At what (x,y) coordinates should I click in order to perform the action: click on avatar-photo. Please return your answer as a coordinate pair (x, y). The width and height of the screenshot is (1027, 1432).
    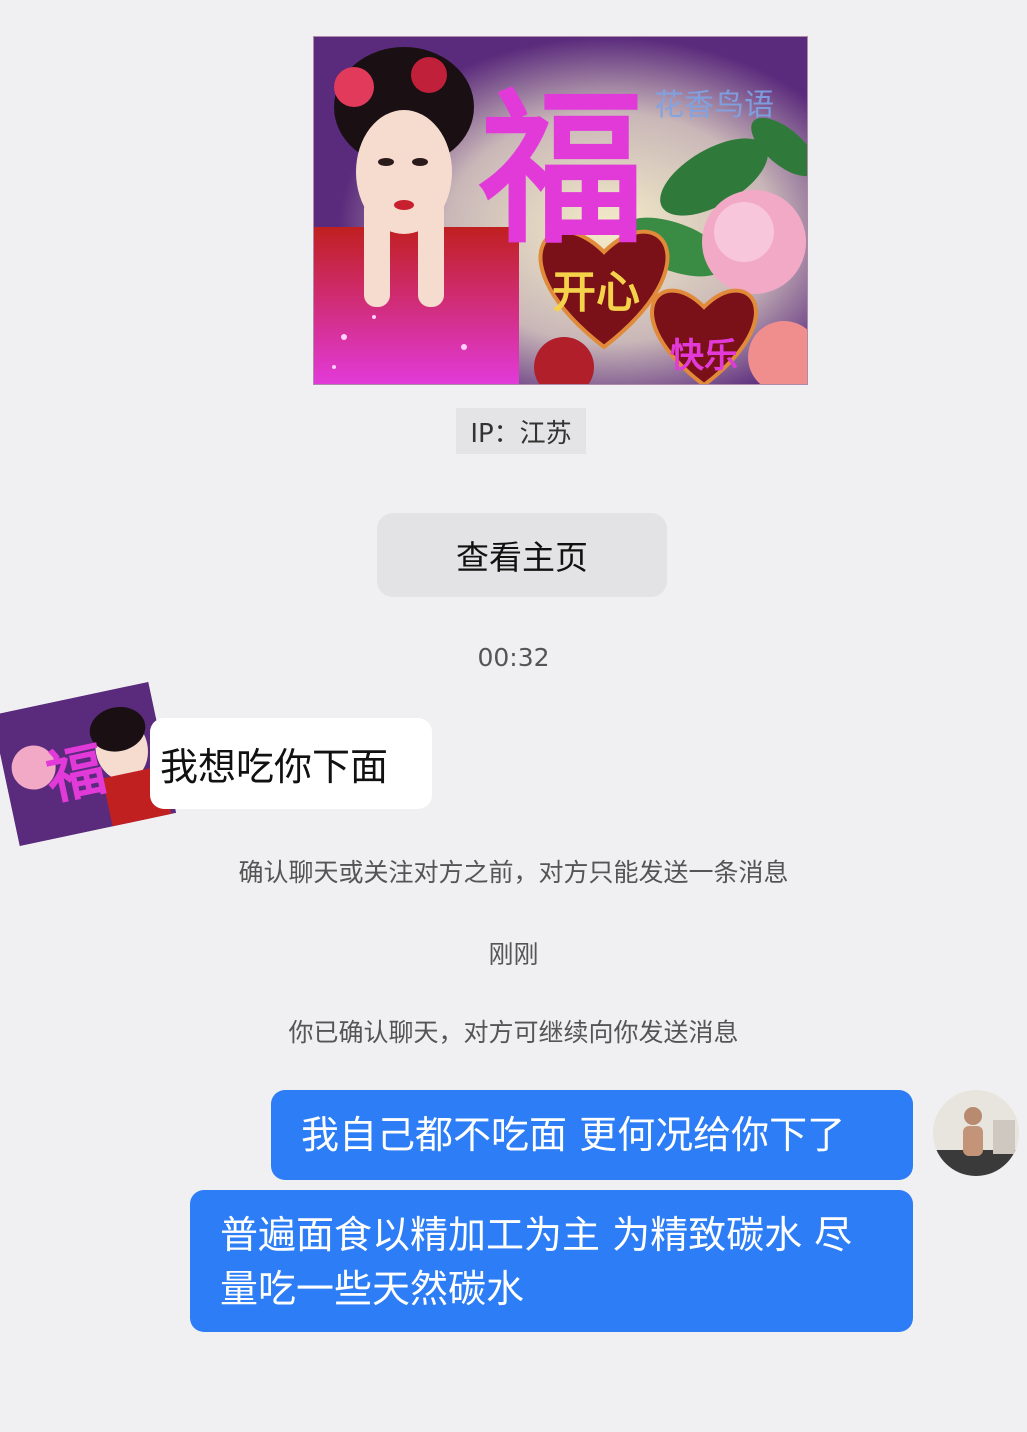
    Looking at the image, I should click on (976, 1133).